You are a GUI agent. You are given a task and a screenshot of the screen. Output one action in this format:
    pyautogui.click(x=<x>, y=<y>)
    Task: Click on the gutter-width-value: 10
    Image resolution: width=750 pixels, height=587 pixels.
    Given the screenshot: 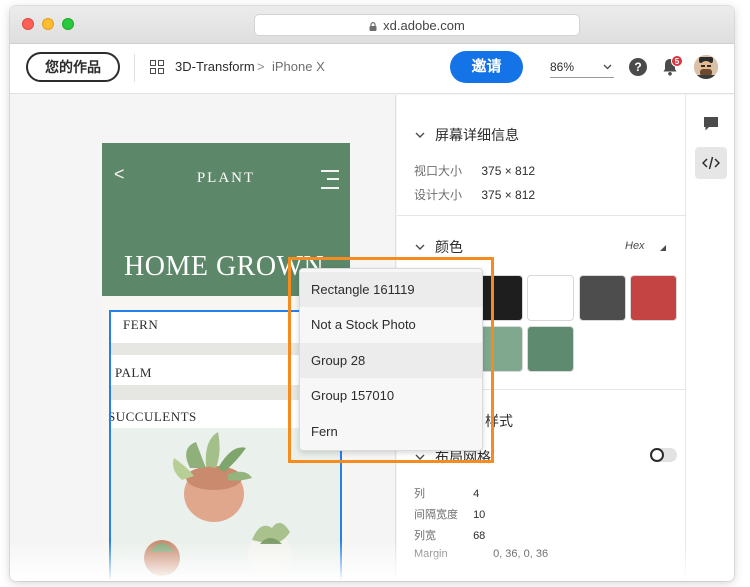 What is the action you would take?
    pyautogui.click(x=479, y=515)
    